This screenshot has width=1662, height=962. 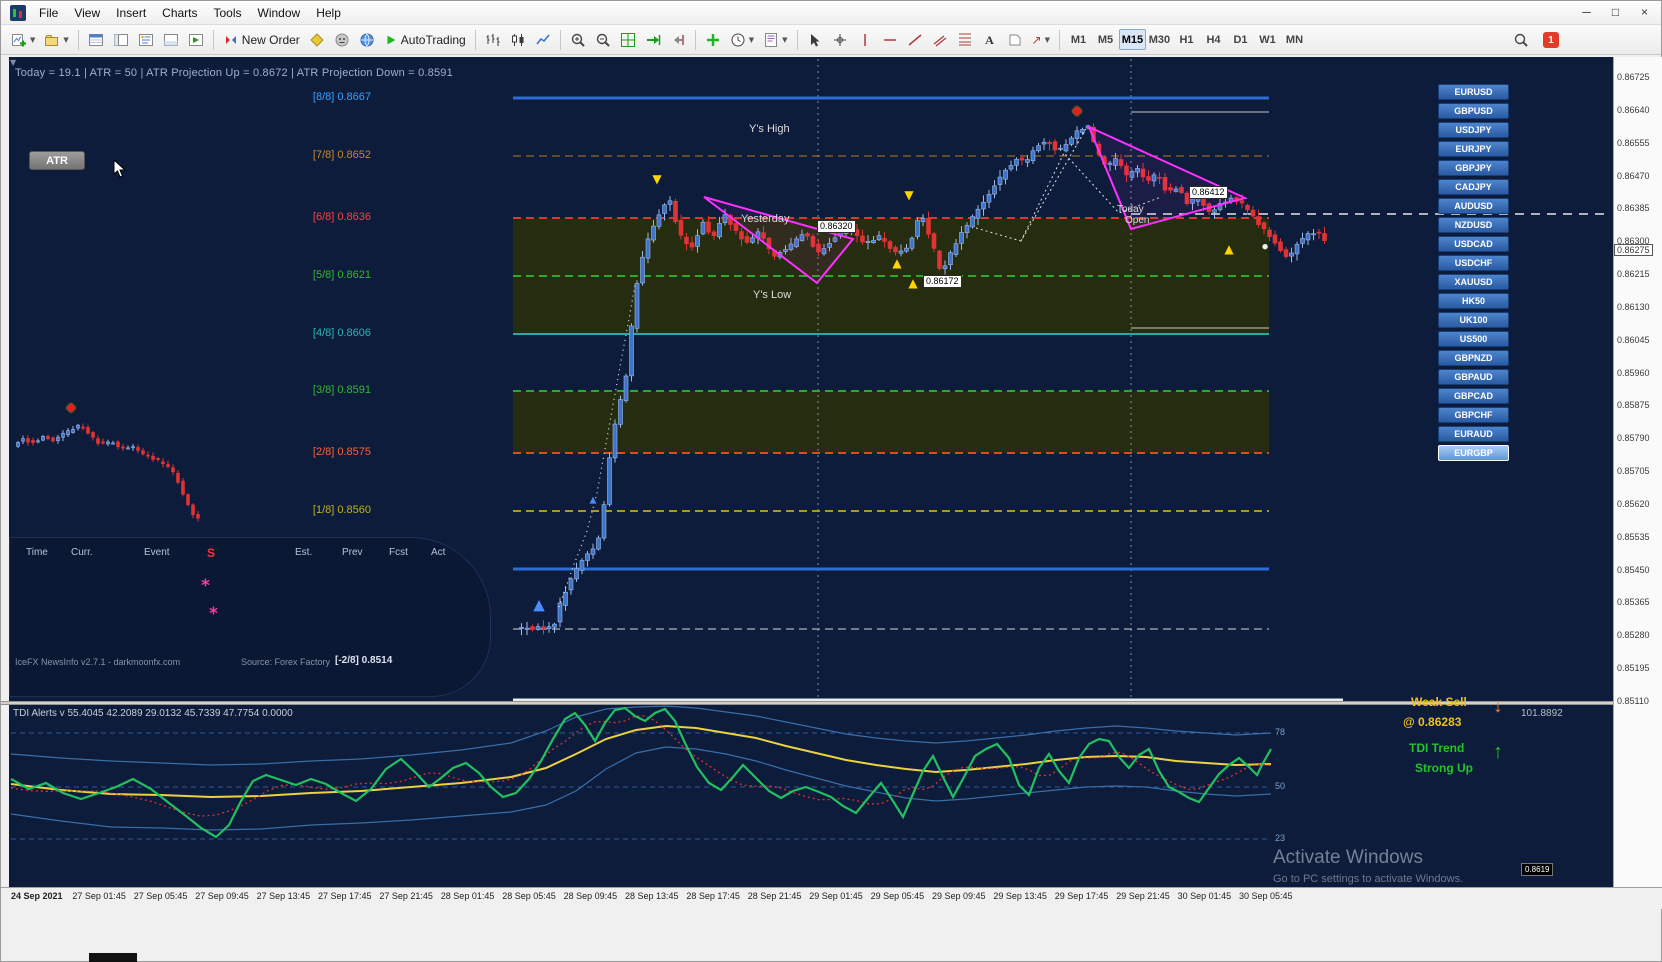 What do you see at coordinates (1473, 320) in the screenshot?
I see `symbol-button-uk100: UK100` at bounding box center [1473, 320].